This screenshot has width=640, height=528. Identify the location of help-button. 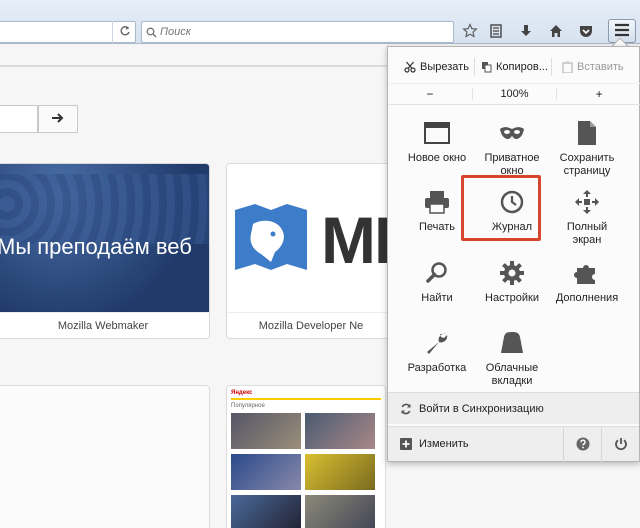
(582, 444).